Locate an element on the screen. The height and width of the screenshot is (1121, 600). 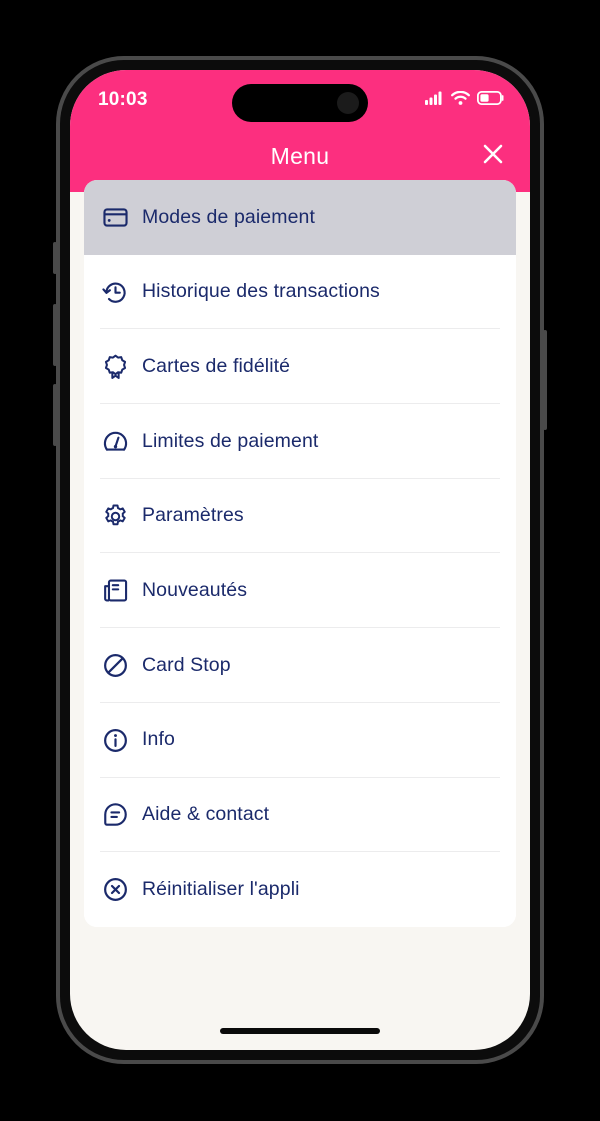
menu-item-reinitialiser-lappli: Réinitialiser l'appli is located at coordinates (300, 889).